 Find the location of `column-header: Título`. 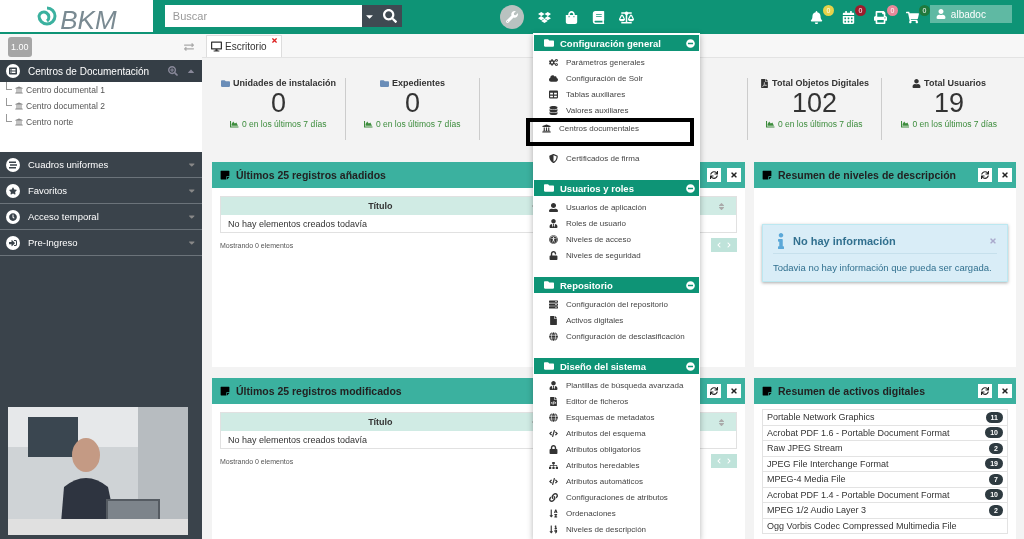

column-header: Título is located at coordinates (380, 206).